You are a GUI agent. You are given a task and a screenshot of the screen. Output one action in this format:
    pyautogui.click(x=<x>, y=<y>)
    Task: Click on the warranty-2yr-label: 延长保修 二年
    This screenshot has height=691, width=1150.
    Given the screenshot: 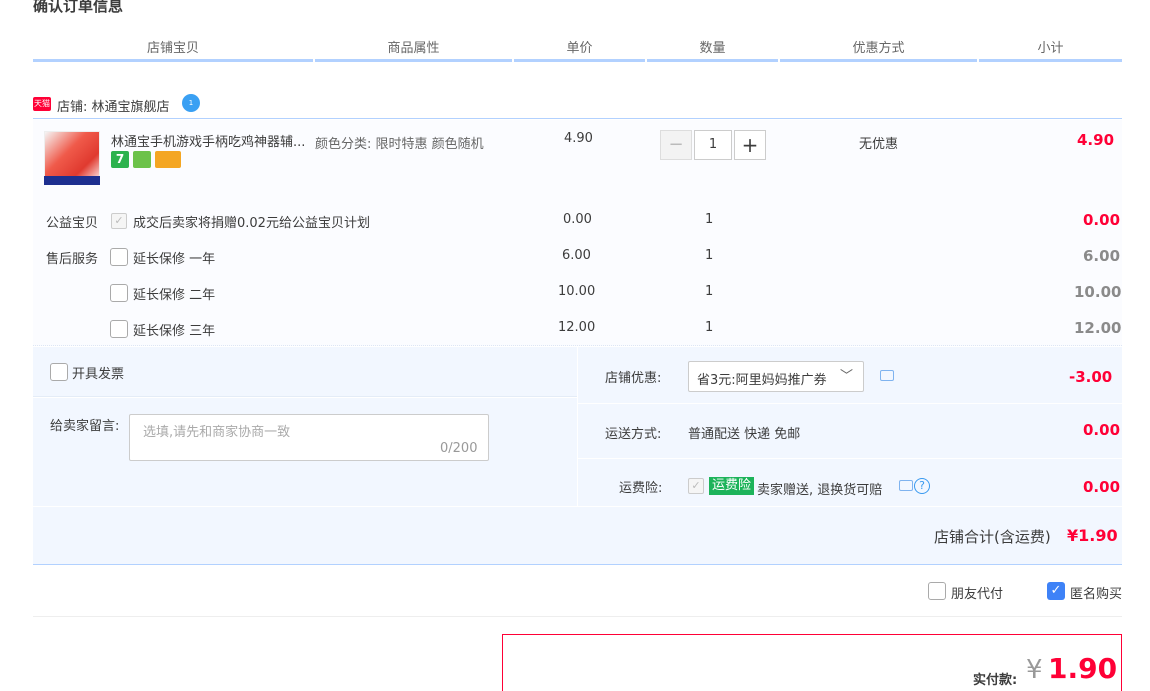 What is the action you would take?
    pyautogui.click(x=174, y=295)
    